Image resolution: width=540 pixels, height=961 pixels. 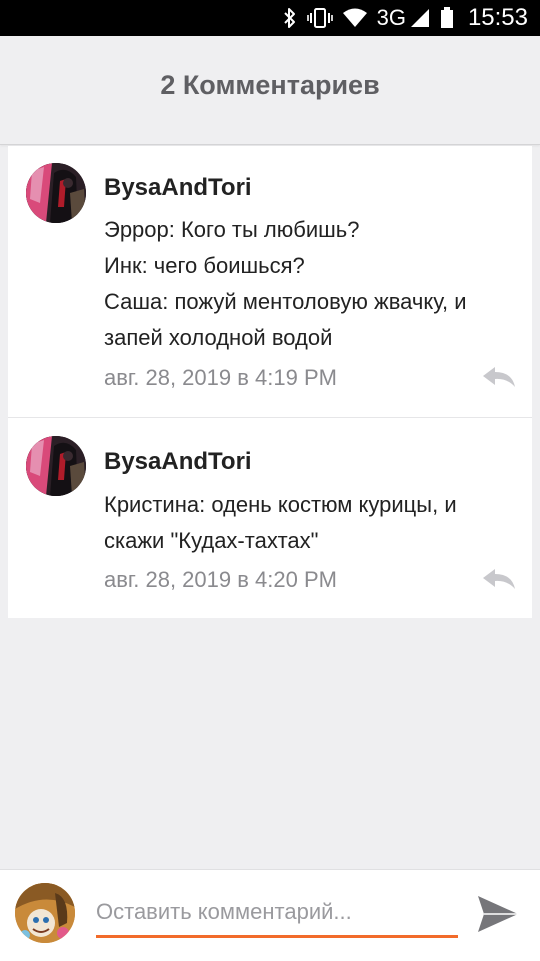 I want to click on bluetooth-icon, so click(x=290, y=18).